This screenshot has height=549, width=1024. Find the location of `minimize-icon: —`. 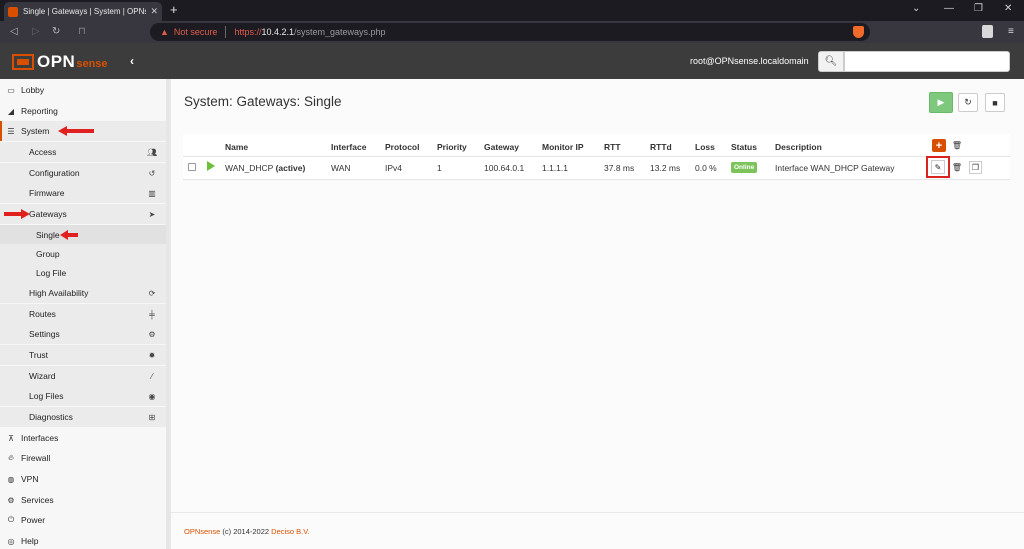

minimize-icon: — is located at coordinates (949, 8).